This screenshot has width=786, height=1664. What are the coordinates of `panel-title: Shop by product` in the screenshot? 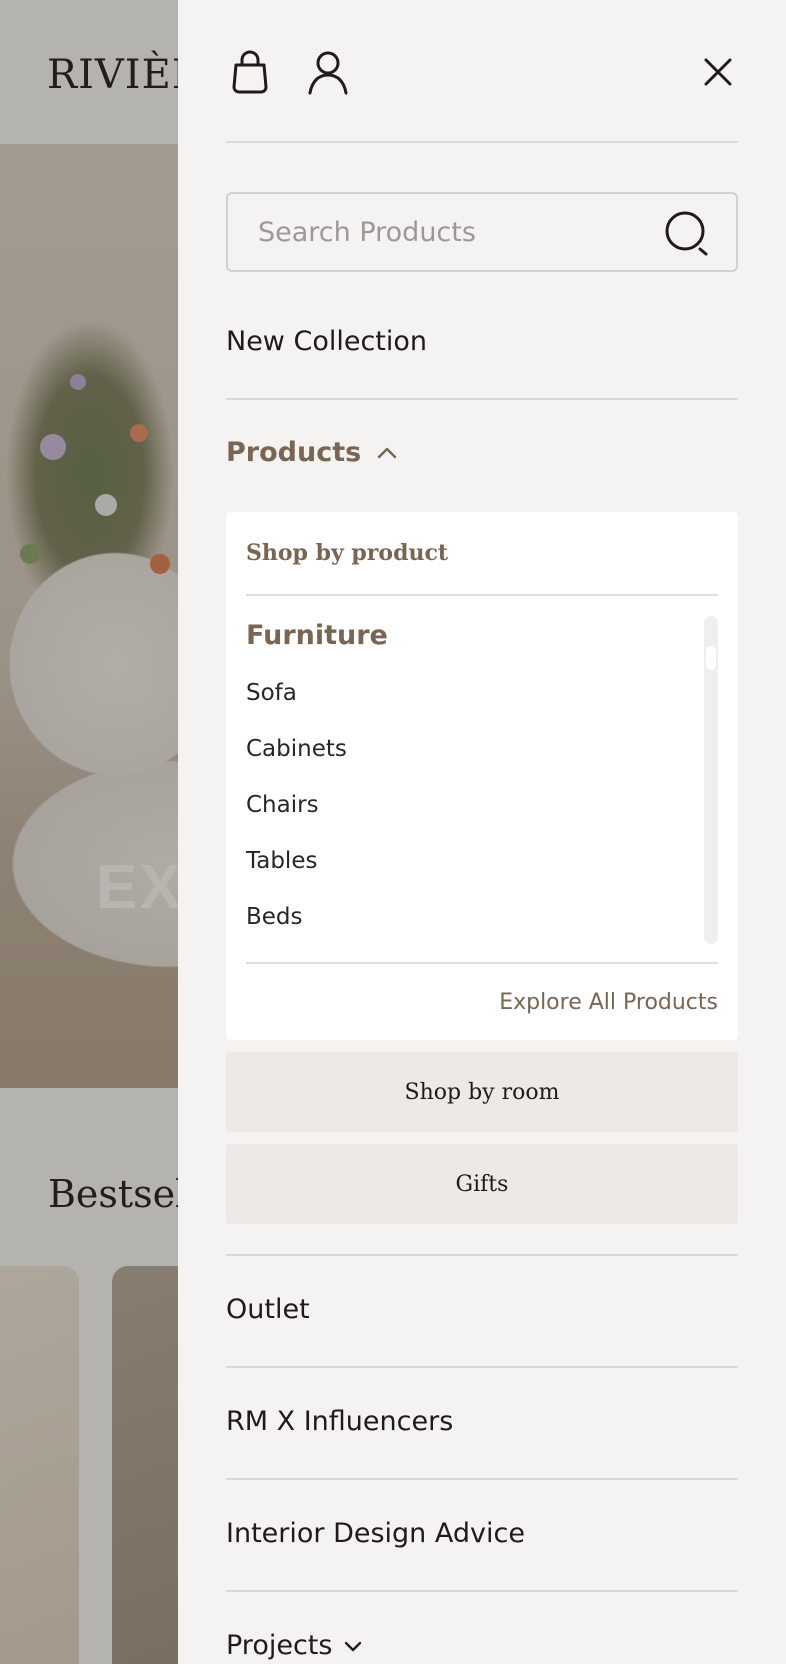 It's located at (347, 553).